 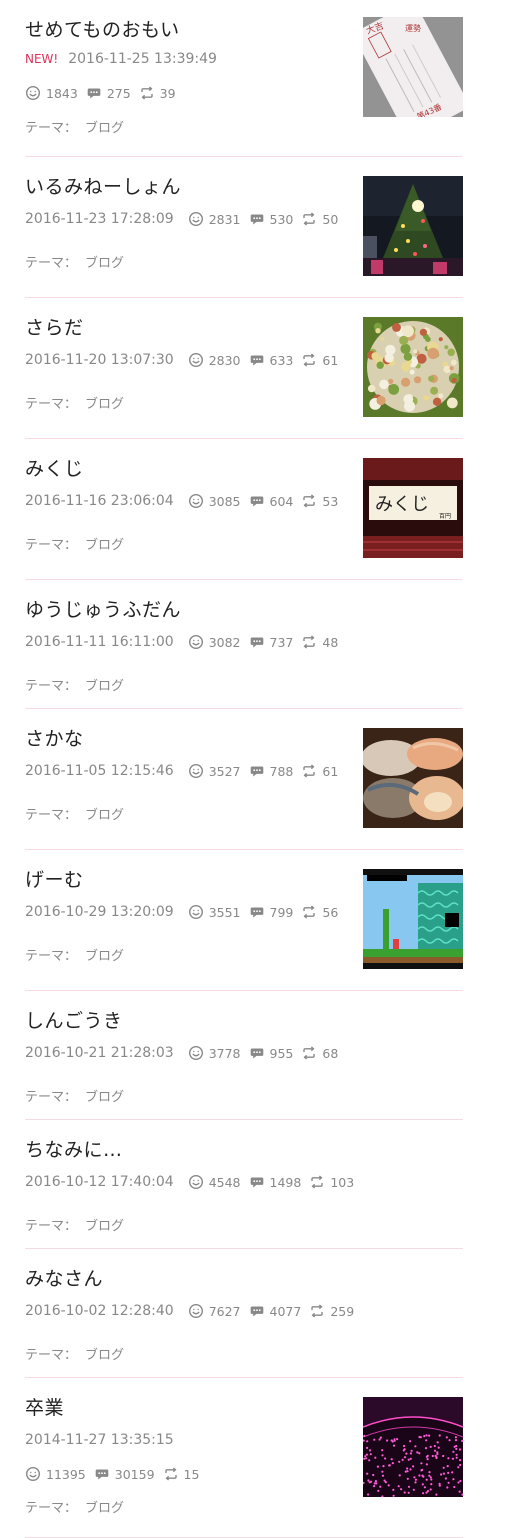 I want to click on game-screen-photo, so click(x=413, y=919).